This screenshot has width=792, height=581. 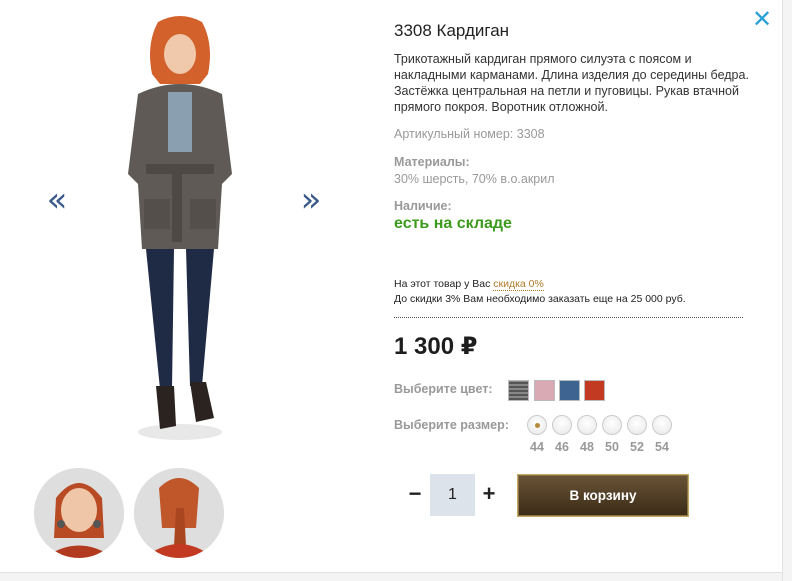 I want to click on add-to-cart-button: В корзину, so click(x=603, y=495).